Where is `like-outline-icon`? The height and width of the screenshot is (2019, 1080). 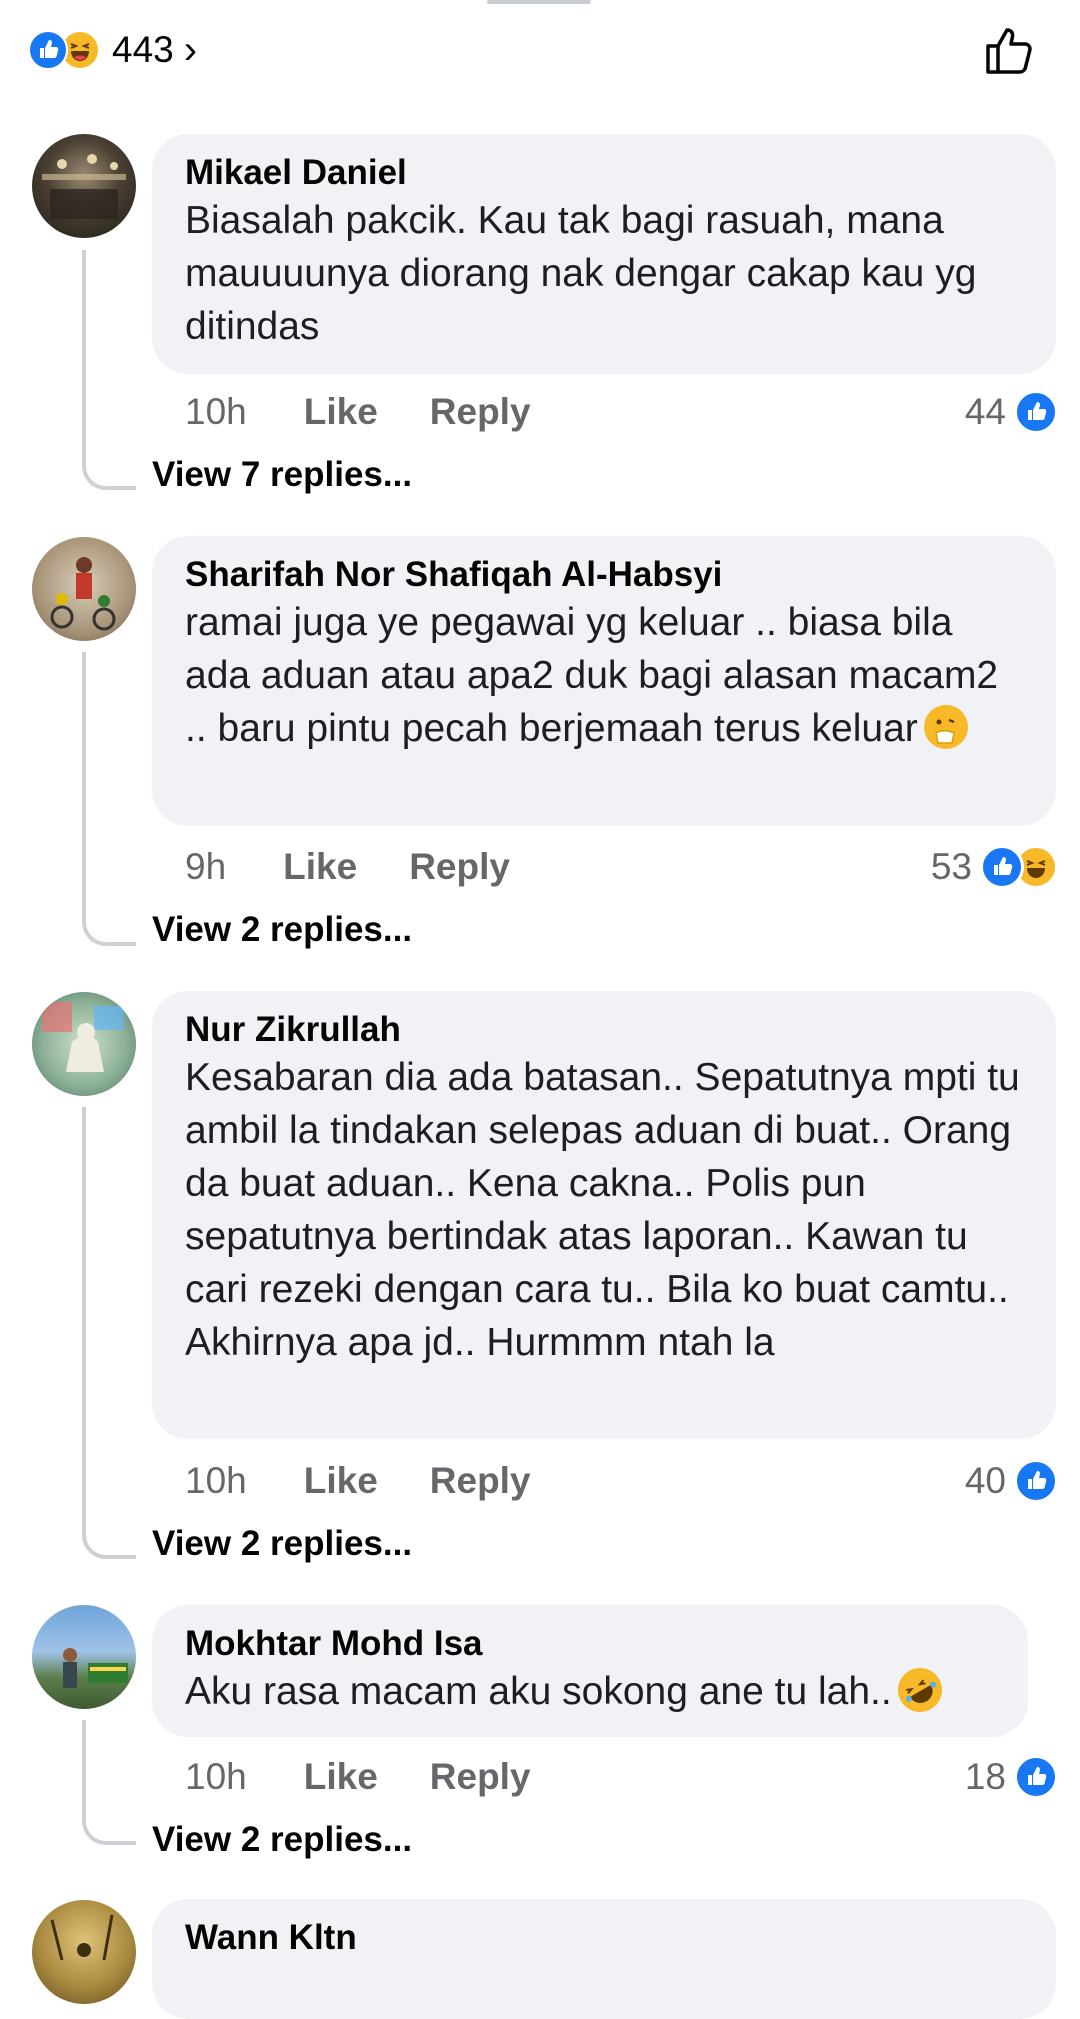 like-outline-icon is located at coordinates (1010, 50).